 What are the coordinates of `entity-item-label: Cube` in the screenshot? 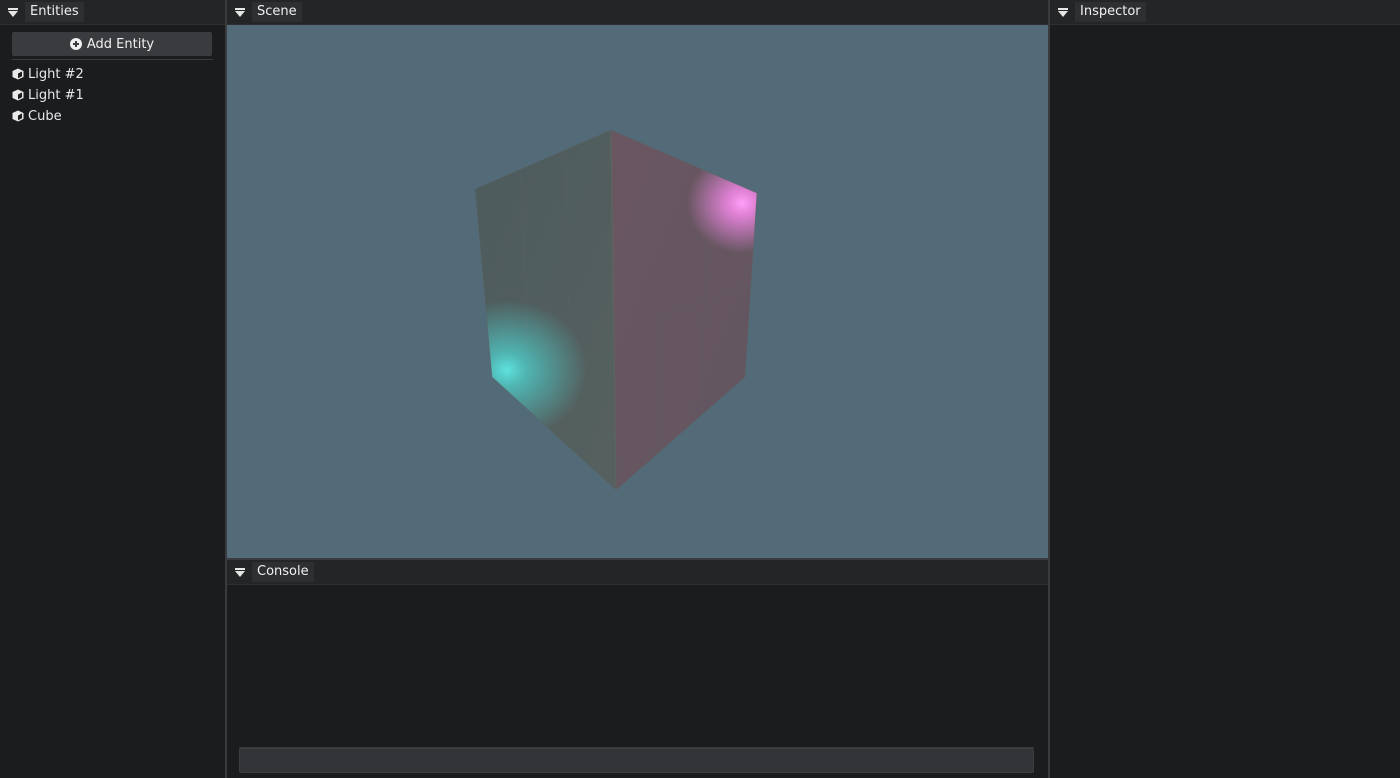 It's located at (45, 116).